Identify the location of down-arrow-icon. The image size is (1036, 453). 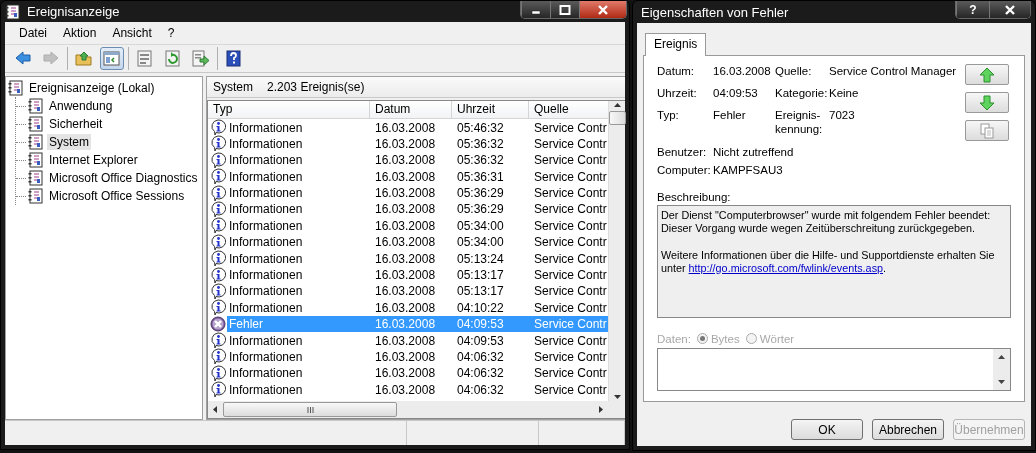
(987, 102).